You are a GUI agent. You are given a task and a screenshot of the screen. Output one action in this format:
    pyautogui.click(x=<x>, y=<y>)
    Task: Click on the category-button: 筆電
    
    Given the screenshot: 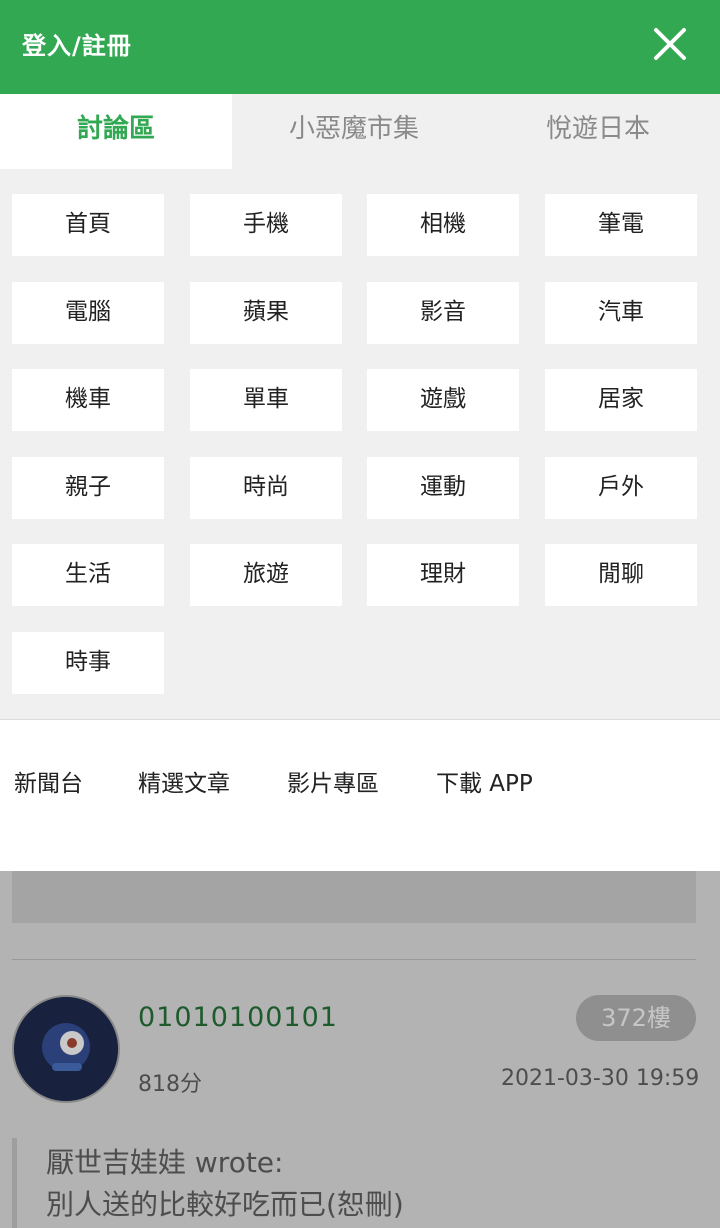 What is the action you would take?
    pyautogui.click(x=621, y=225)
    